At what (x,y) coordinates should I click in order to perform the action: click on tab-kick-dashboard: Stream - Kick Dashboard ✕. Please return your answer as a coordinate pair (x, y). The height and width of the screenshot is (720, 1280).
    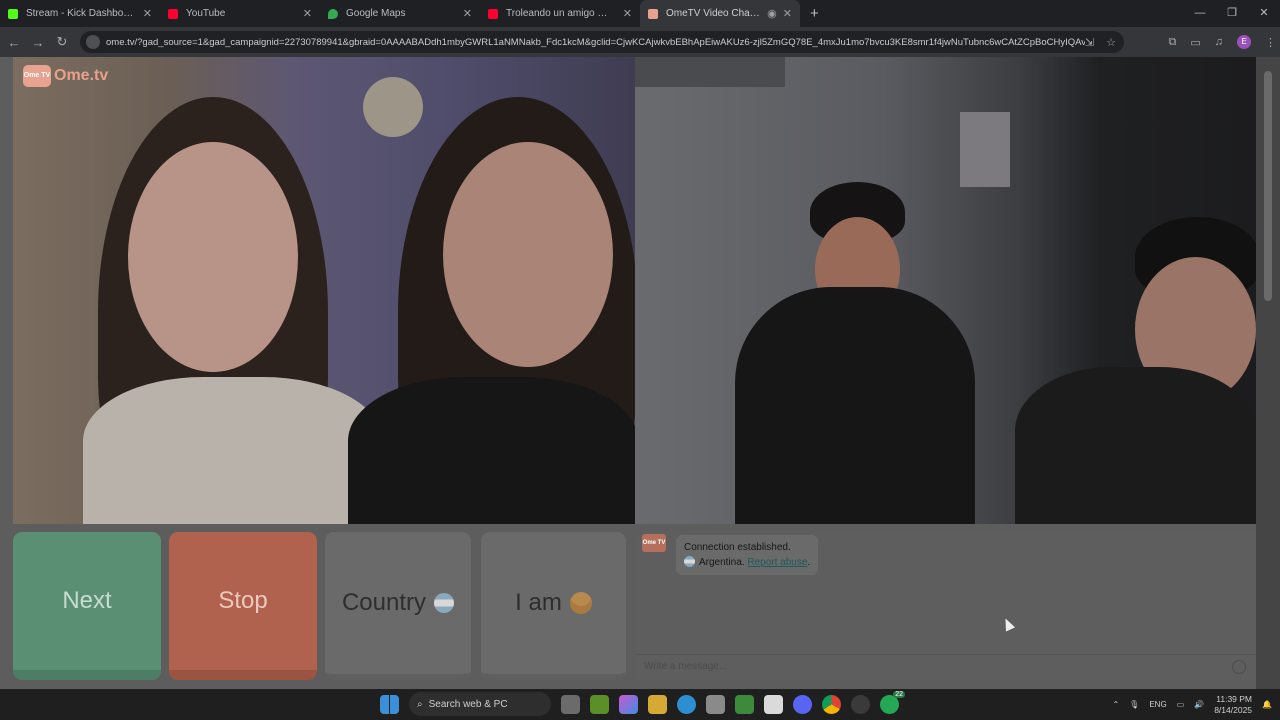
    Looking at the image, I should click on (80, 13).